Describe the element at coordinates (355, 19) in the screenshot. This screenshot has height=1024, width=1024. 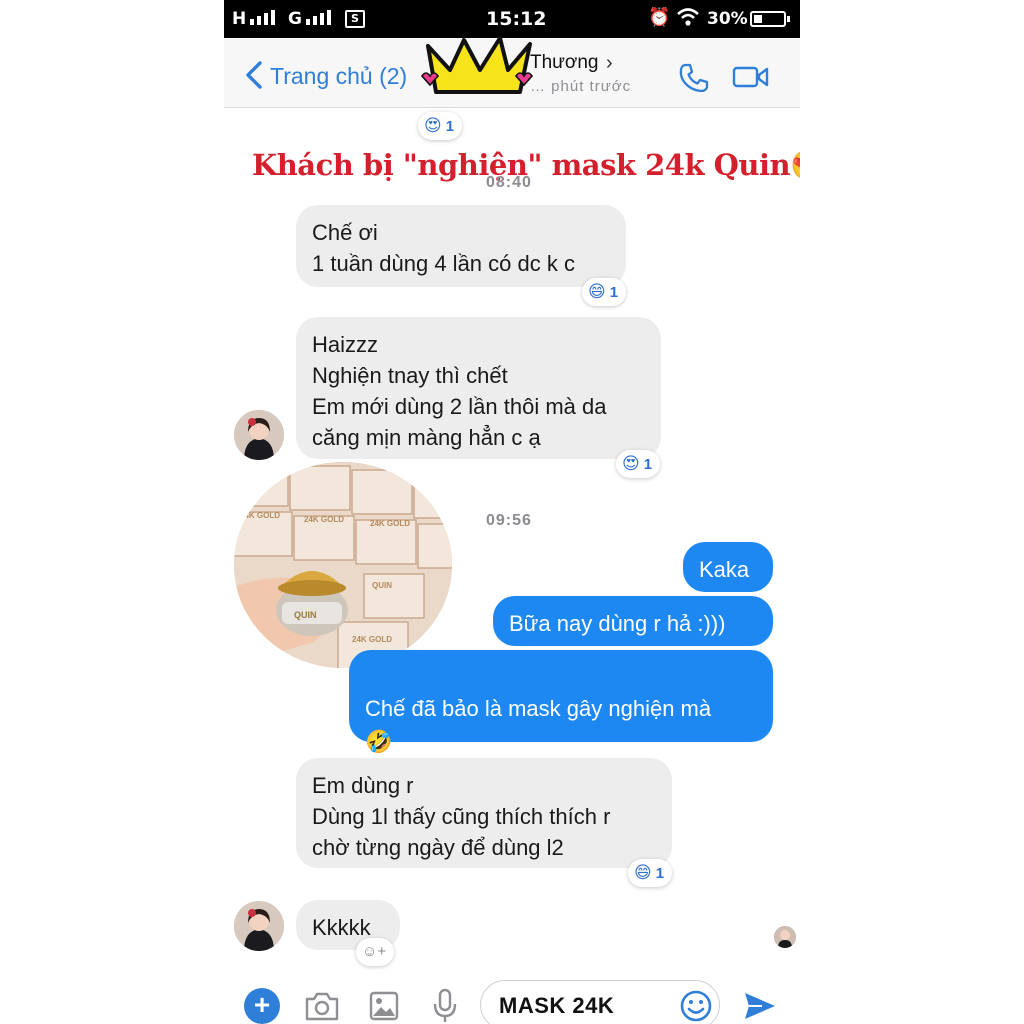
I see `sim-icon: S` at that location.